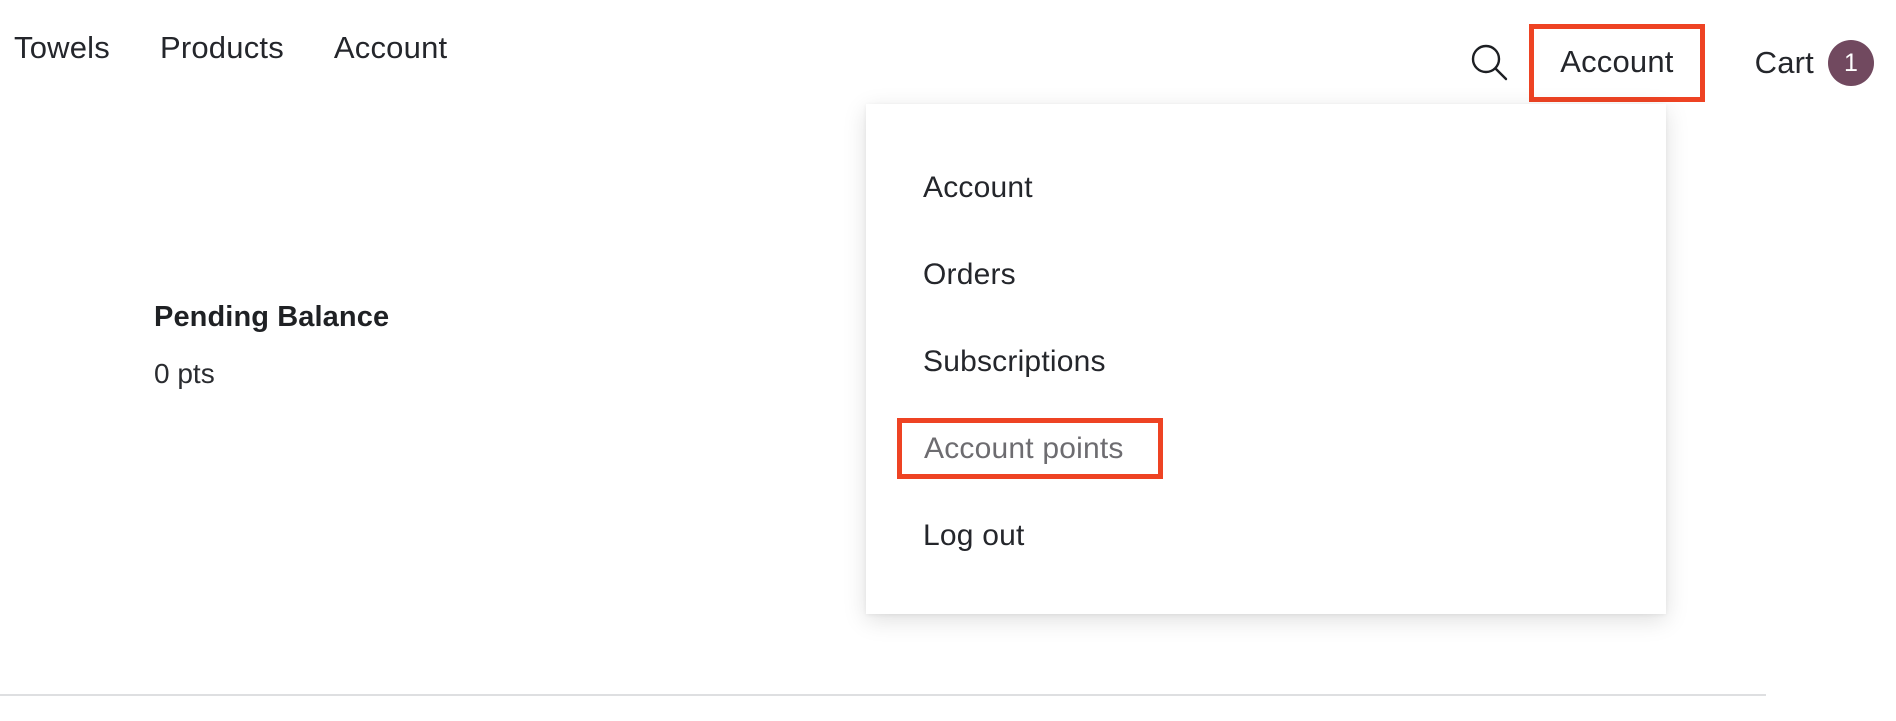 The height and width of the screenshot is (721, 1896). What do you see at coordinates (974, 535) in the screenshot?
I see `dropdown-item-log-out-label: Log out` at bounding box center [974, 535].